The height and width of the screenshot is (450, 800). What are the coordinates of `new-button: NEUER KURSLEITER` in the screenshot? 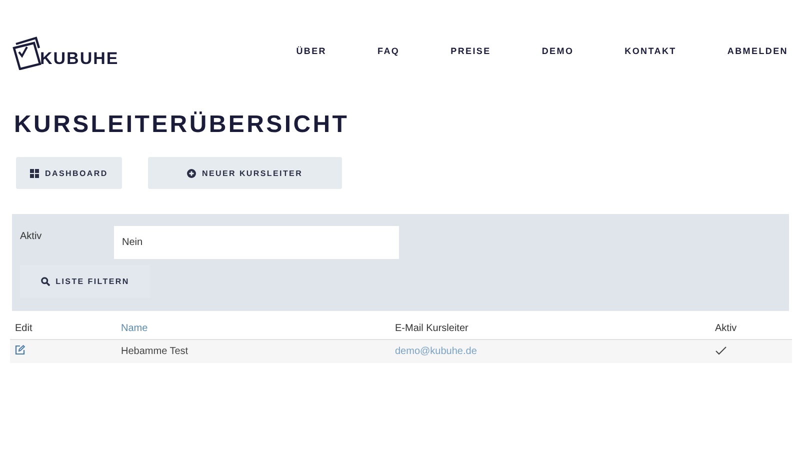 It's located at (245, 173).